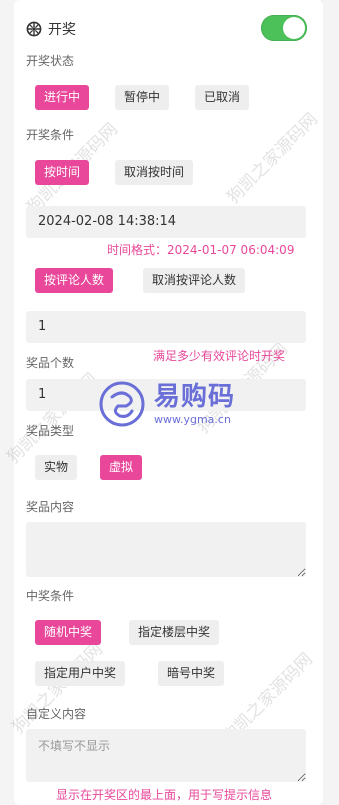 This screenshot has width=339, height=805. I want to click on status-cancelled-button: 已取消, so click(222, 97).